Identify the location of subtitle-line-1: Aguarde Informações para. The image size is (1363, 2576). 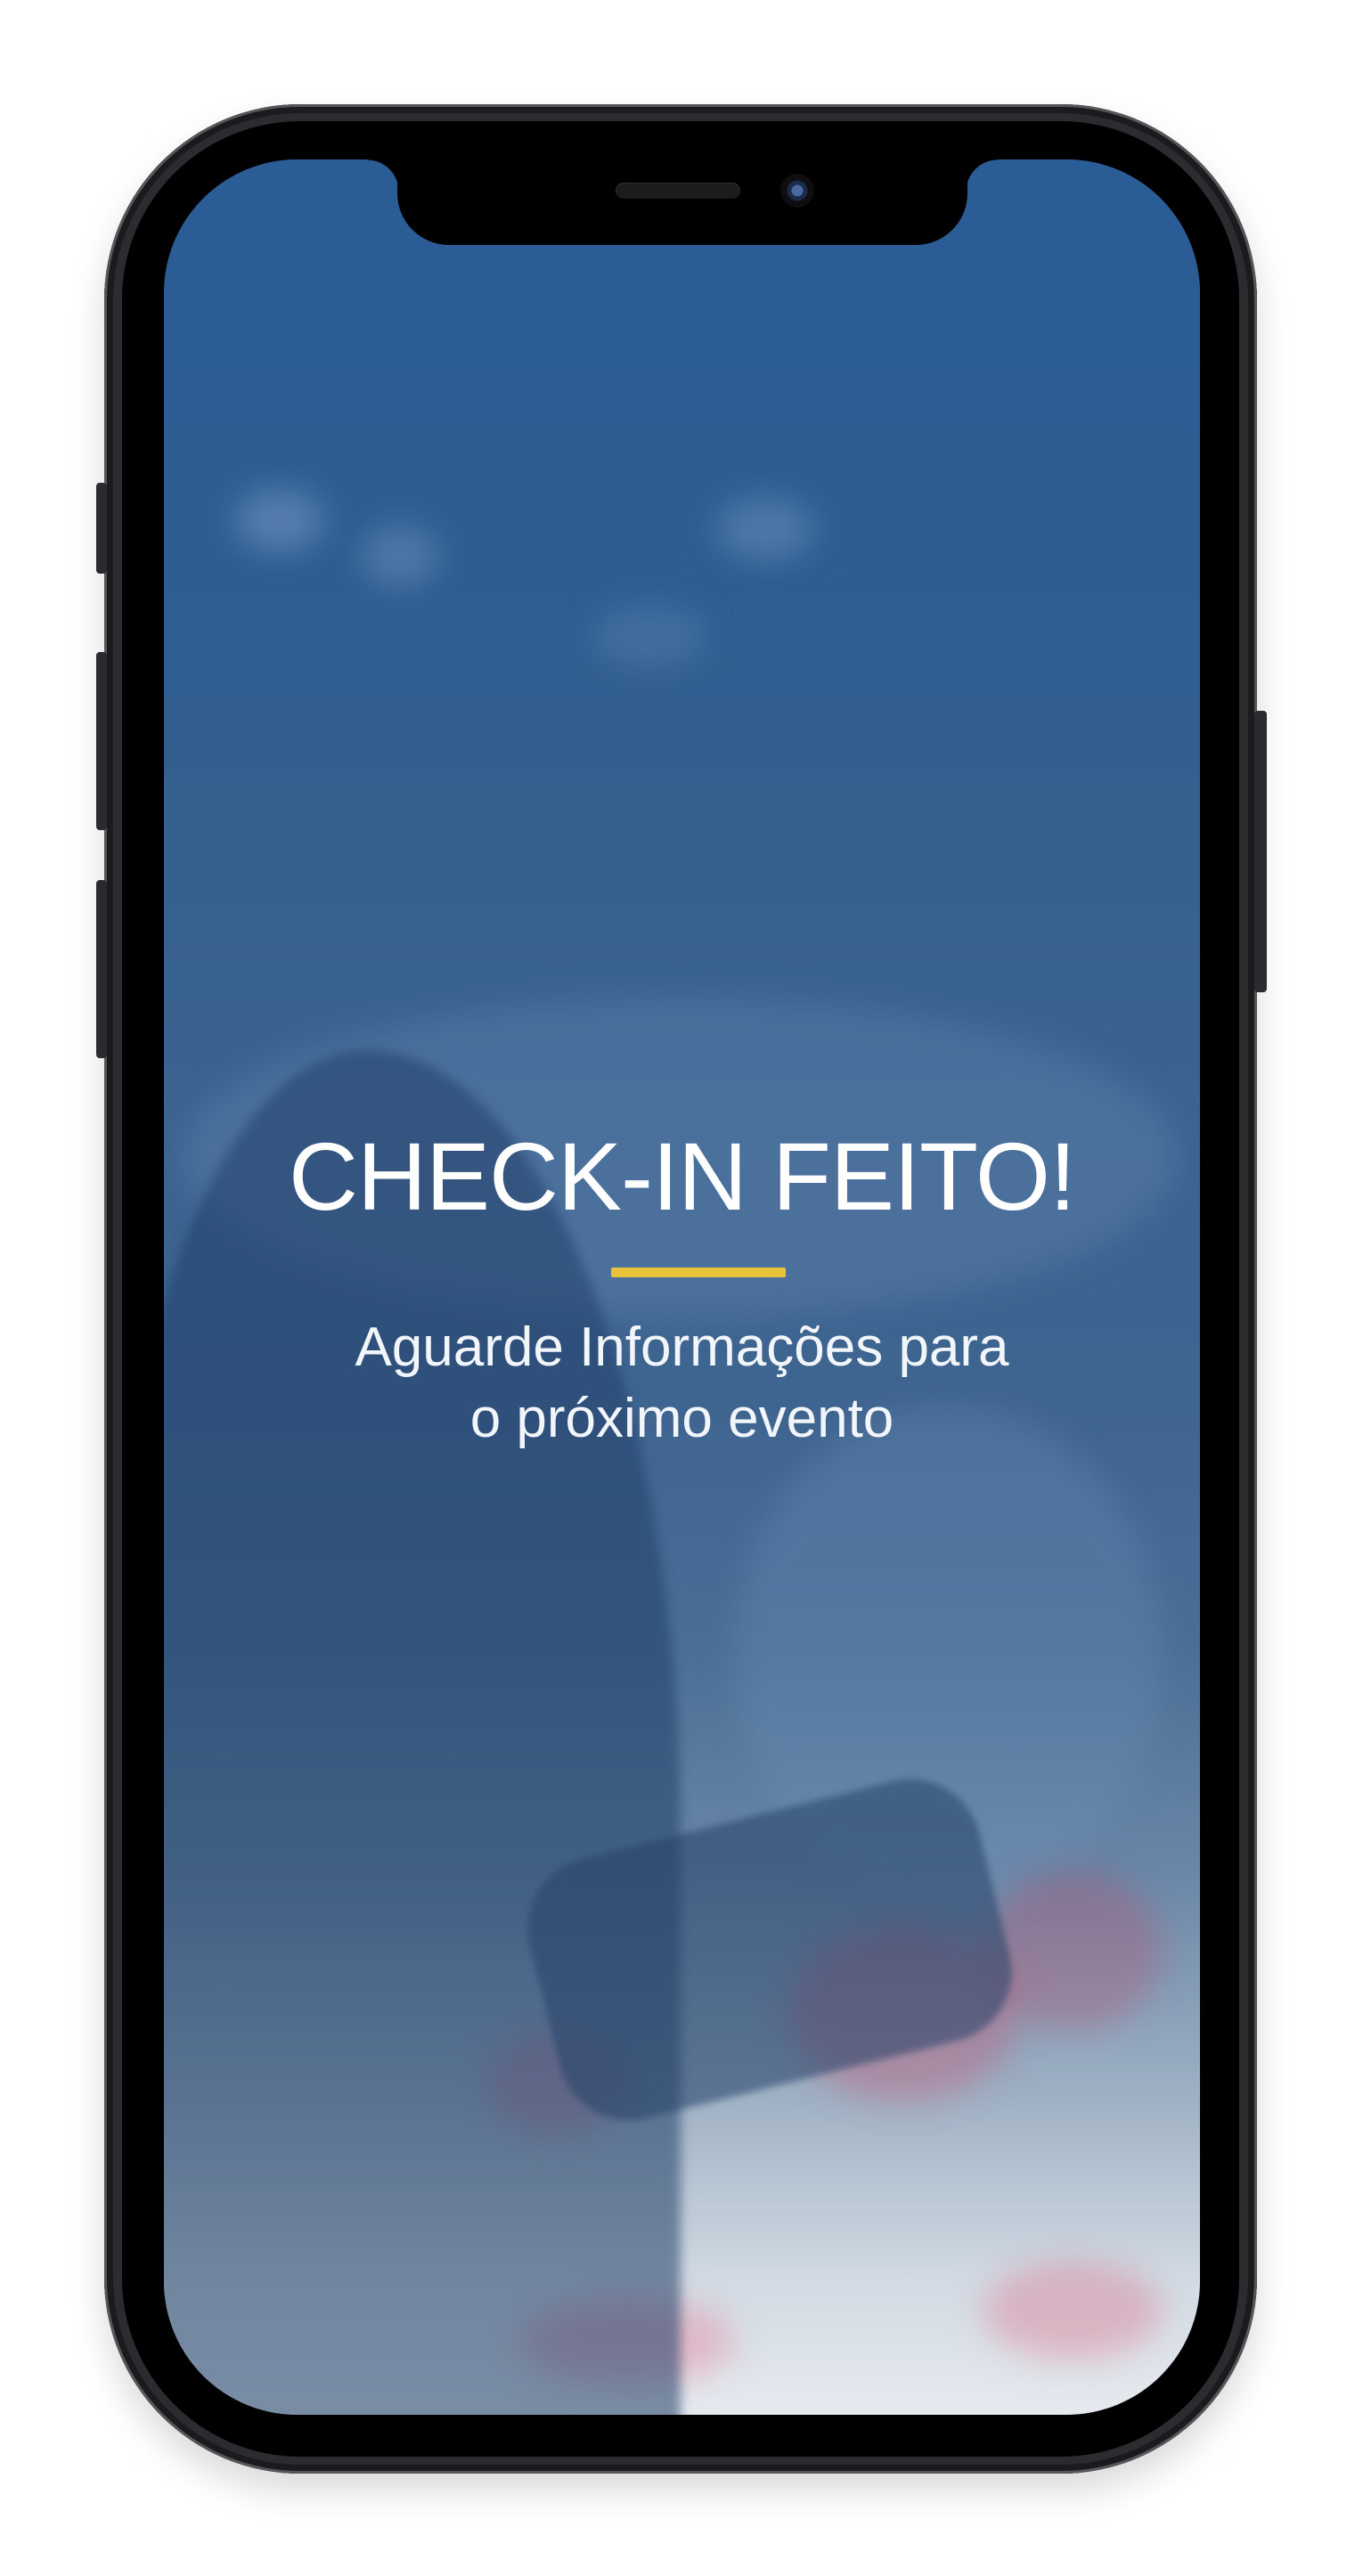
(682, 1347).